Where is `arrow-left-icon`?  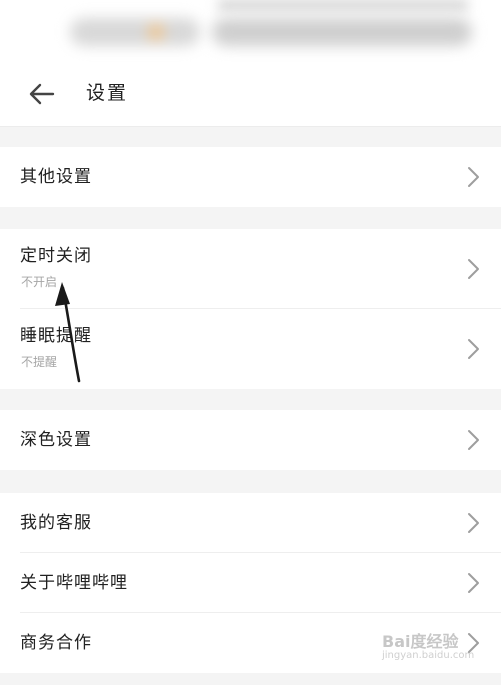
arrow-left-icon is located at coordinates (42, 94).